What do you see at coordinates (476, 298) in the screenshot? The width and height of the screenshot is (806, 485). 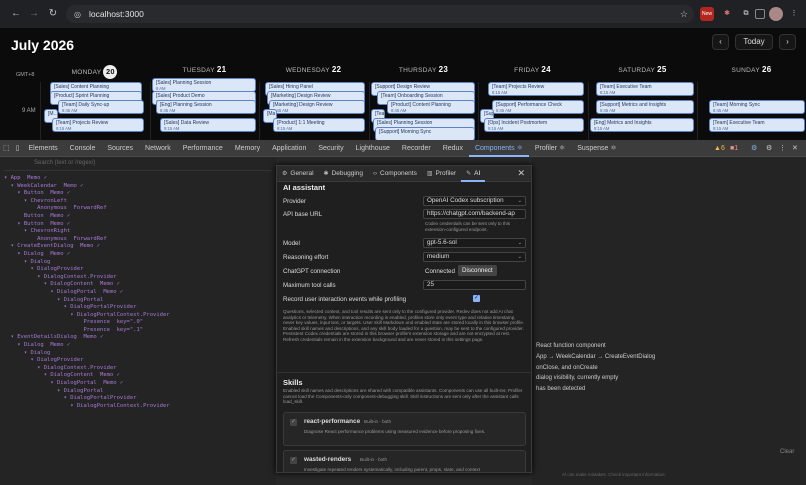 I see `record-interactions-checkbox: ✓` at bounding box center [476, 298].